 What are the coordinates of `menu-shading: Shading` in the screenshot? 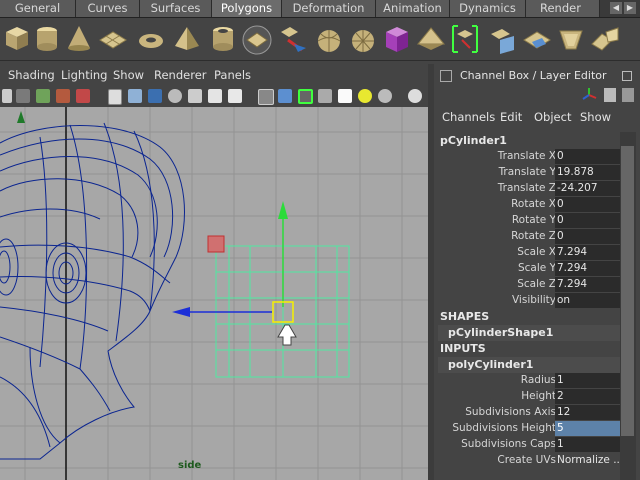 It's located at (31, 75).